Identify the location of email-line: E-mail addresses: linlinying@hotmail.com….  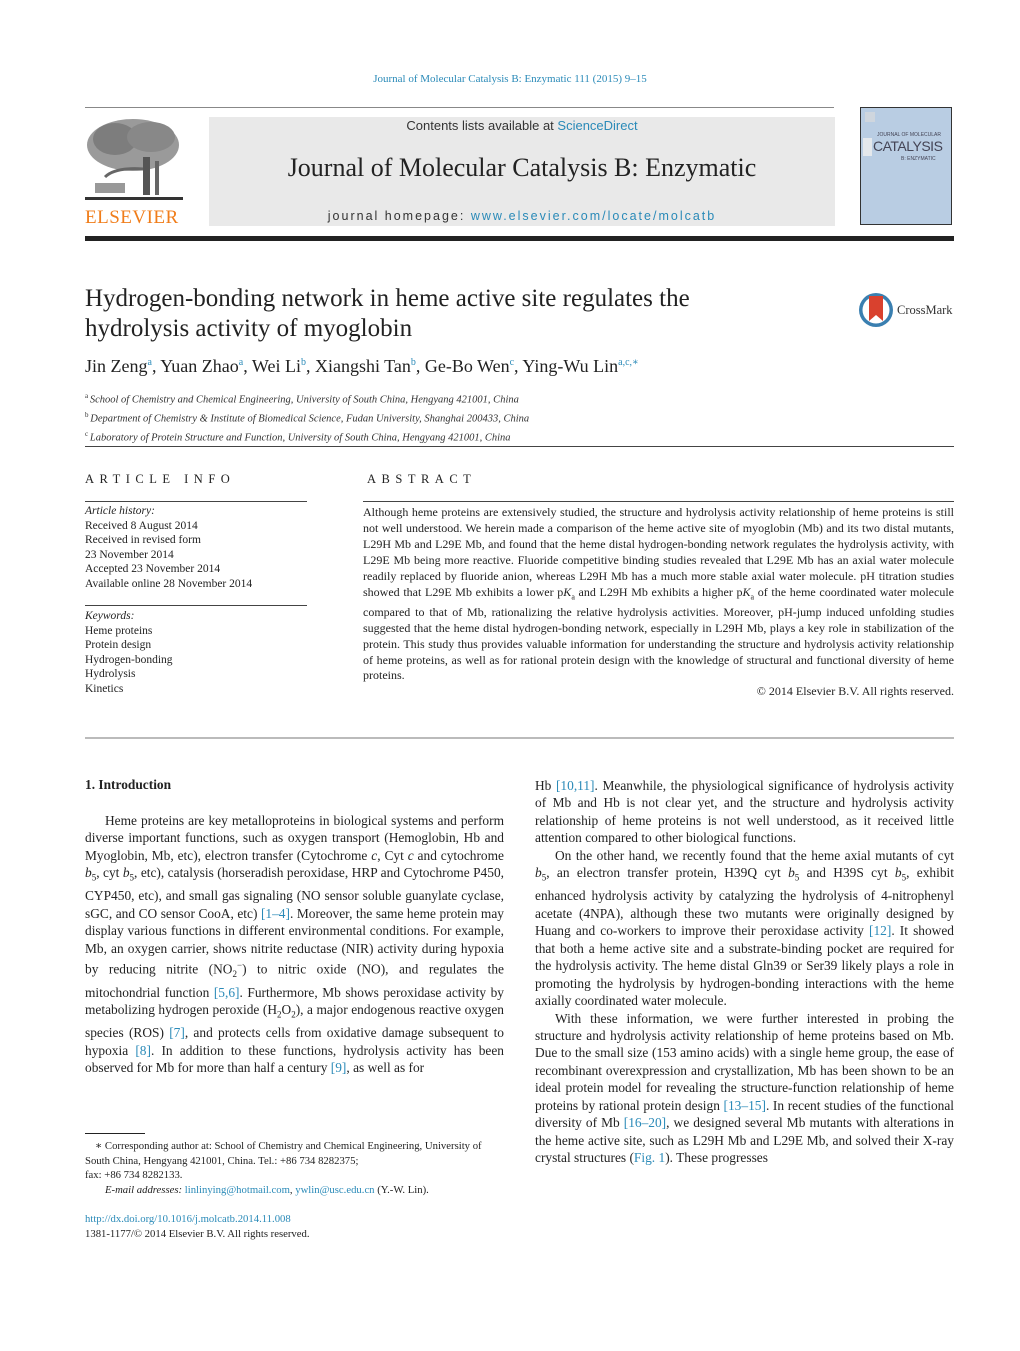
(267, 1189).